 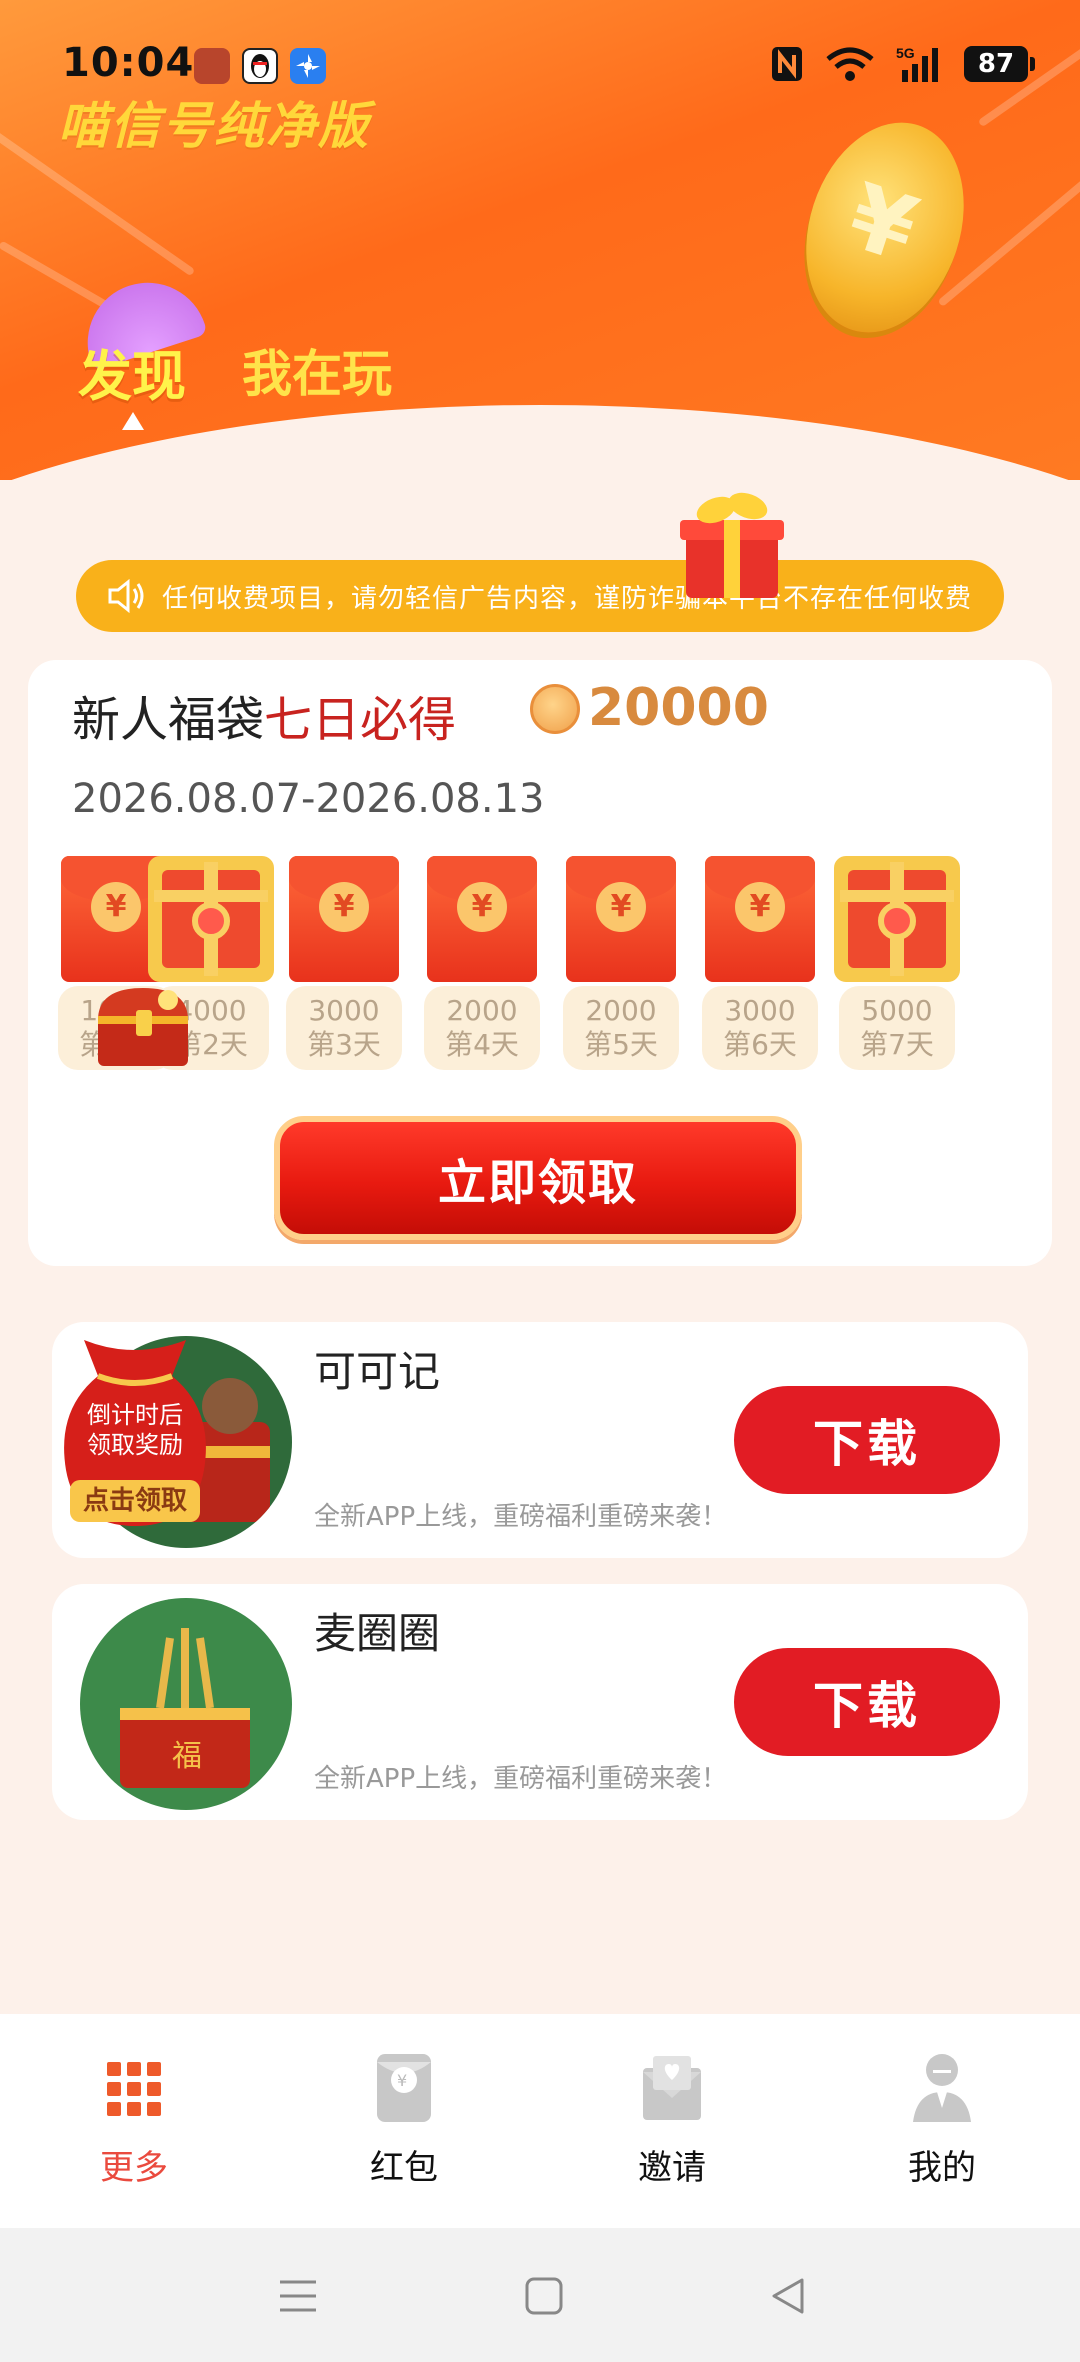 I want to click on nav-label: 更多, so click(x=134, y=2168).